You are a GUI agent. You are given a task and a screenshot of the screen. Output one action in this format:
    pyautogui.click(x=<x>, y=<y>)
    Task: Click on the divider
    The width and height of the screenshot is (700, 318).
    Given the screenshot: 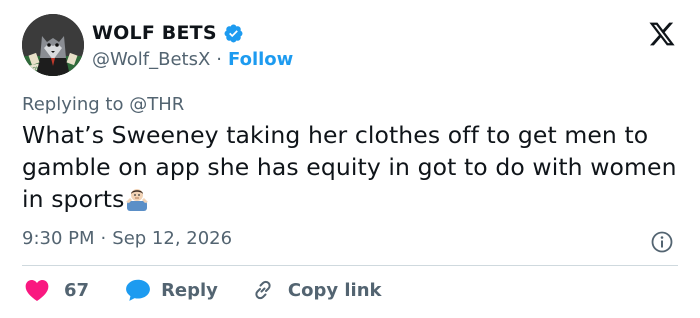 What is the action you would take?
    pyautogui.click(x=350, y=265)
    